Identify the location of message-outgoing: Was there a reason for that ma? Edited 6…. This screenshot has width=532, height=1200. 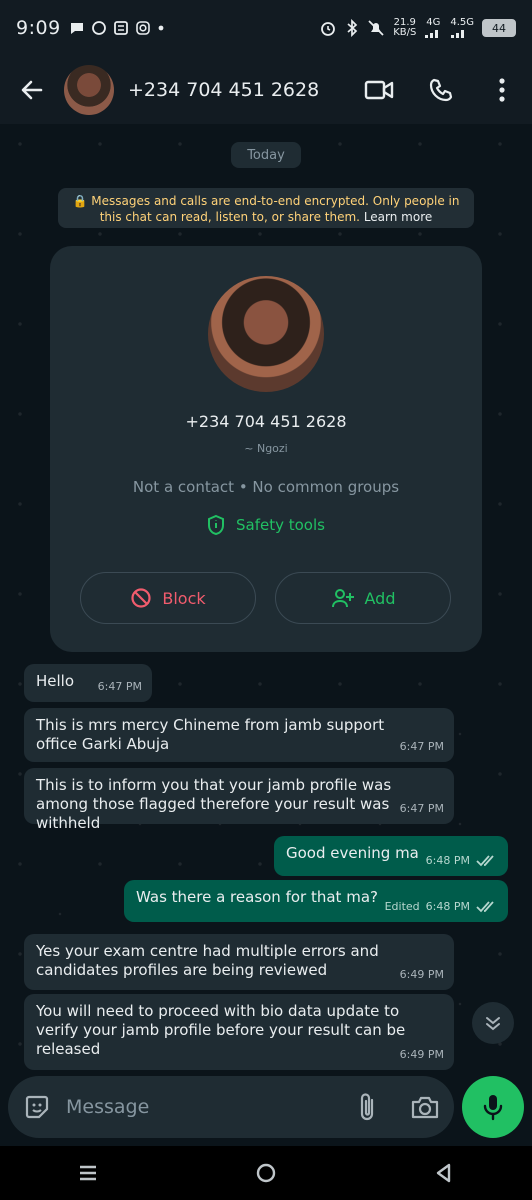
(316, 901).